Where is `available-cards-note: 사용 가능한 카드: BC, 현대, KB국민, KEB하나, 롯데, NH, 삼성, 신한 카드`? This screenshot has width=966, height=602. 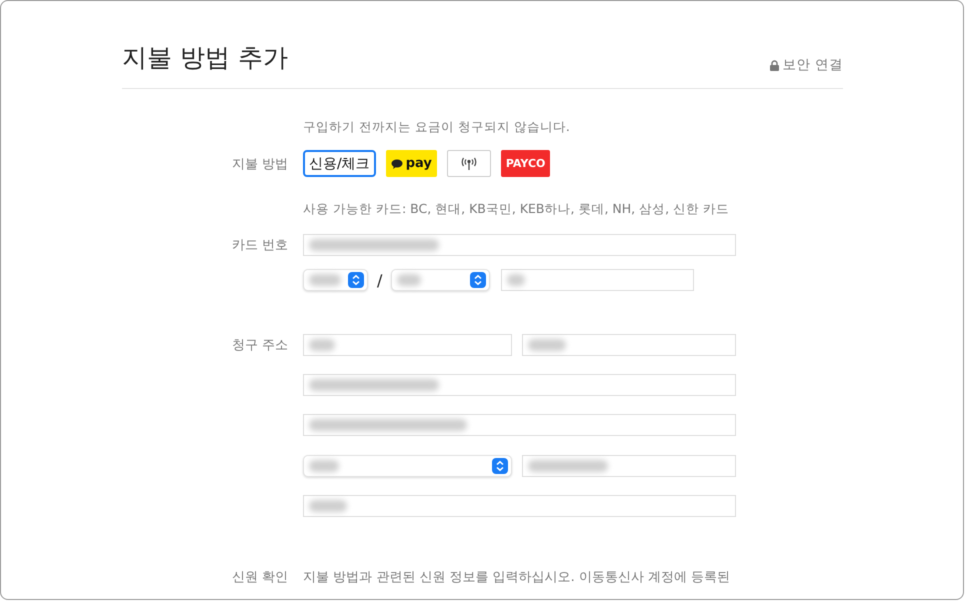
available-cards-note: 사용 가능한 카드: BC, 현대, KB국민, KEB하나, 롯데, NH, 삼성, 신한 카드 is located at coordinates (516, 209).